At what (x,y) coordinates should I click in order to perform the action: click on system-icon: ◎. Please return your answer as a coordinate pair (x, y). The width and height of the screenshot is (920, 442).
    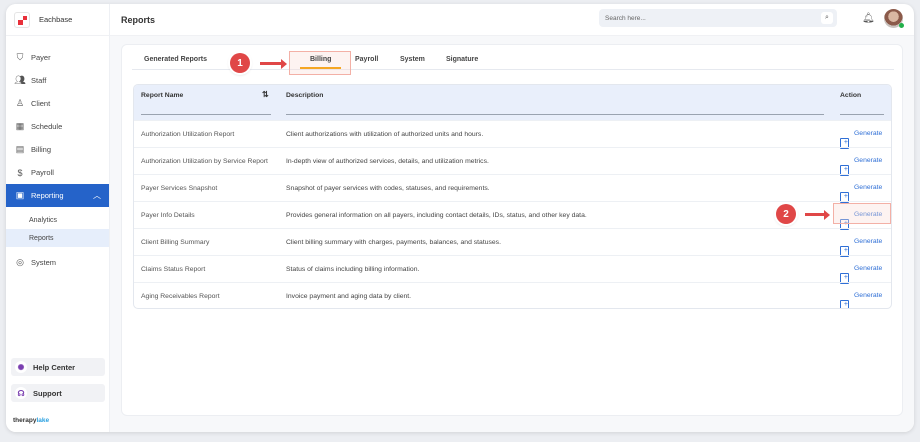
    Looking at the image, I should click on (20, 262).